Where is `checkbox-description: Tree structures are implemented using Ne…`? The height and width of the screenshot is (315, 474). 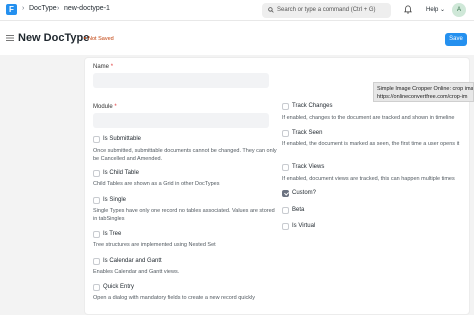
checkbox-description: Tree structures are implemented using Ne… is located at coordinates (154, 245).